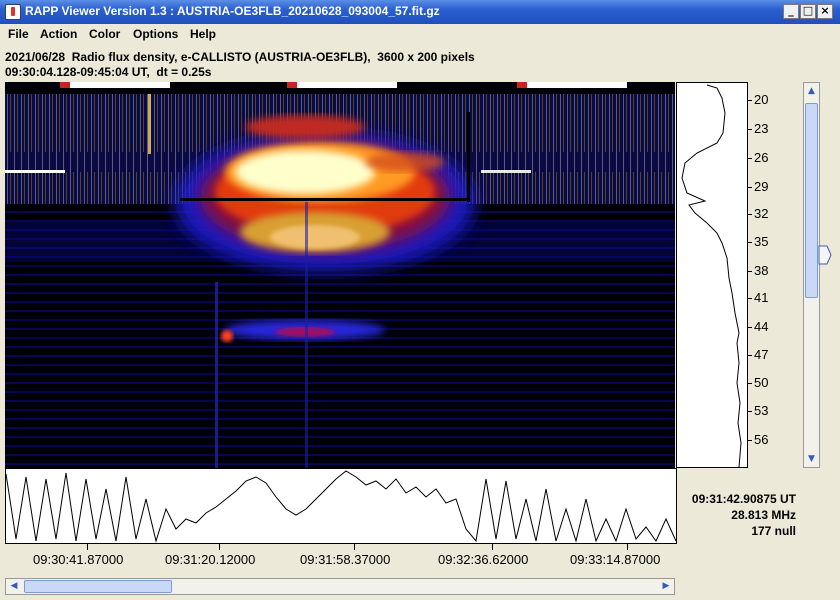 The width and height of the screenshot is (840, 600). Describe the element at coordinates (808, 11) in the screenshot. I see `maximize-button: □` at that location.